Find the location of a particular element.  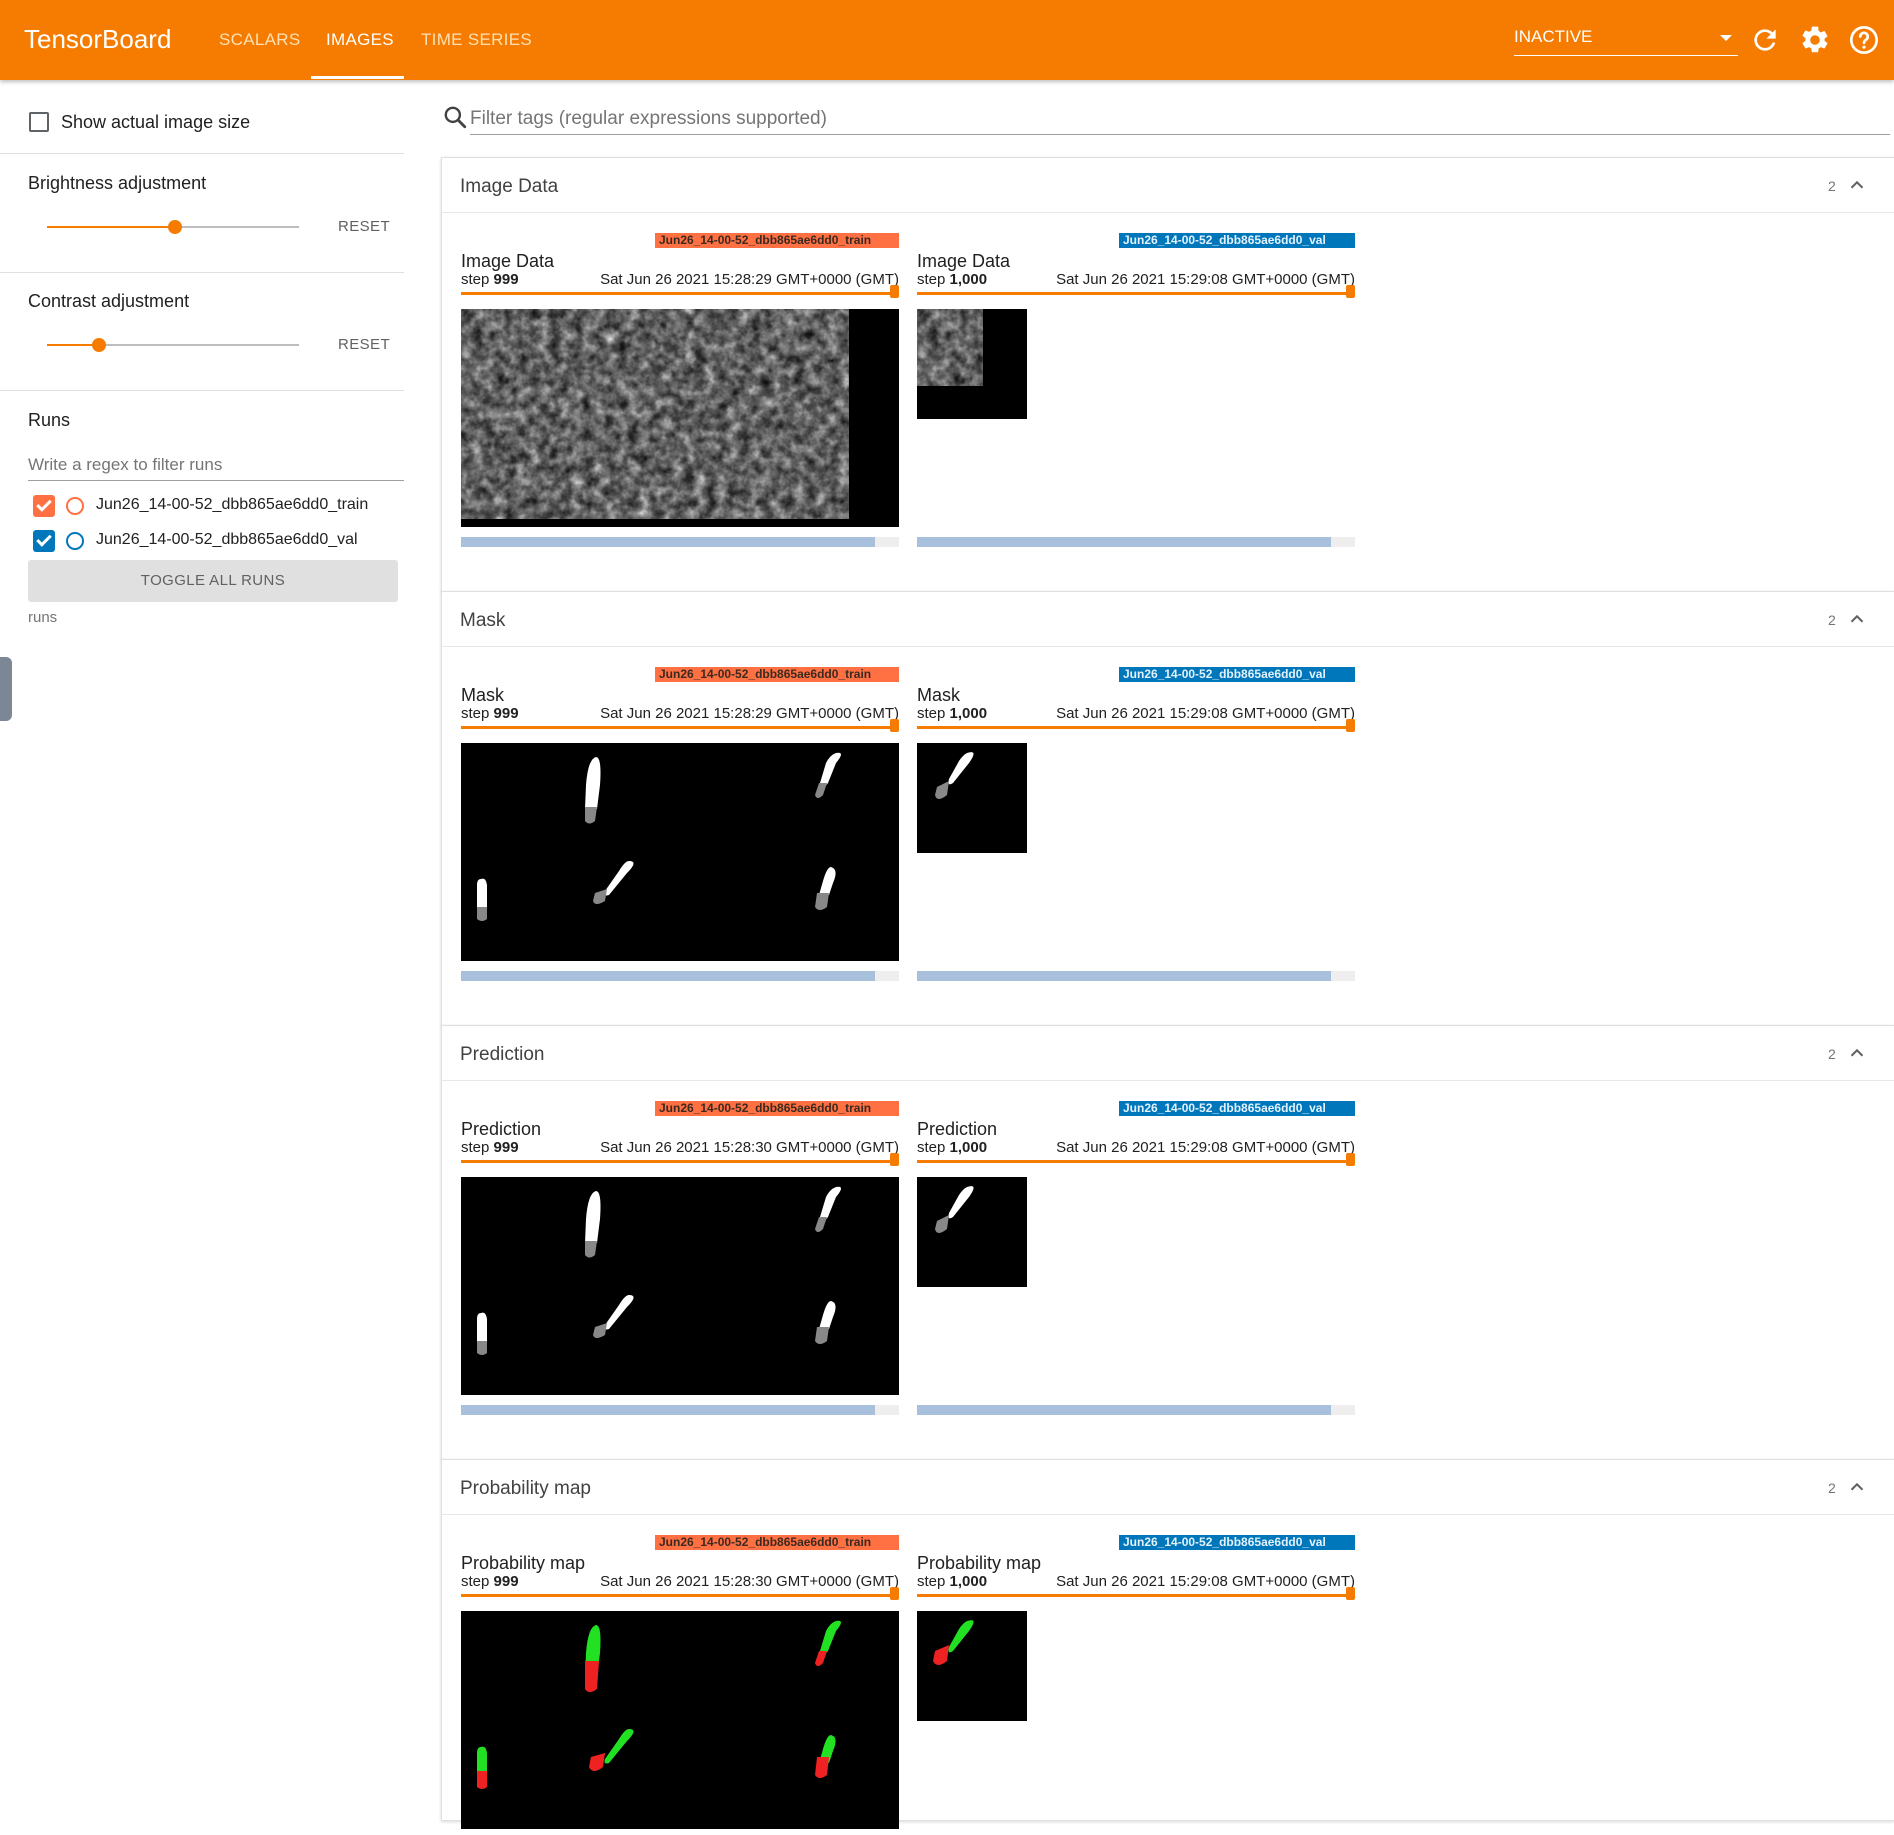

run-val-checkbox is located at coordinates (44, 541).